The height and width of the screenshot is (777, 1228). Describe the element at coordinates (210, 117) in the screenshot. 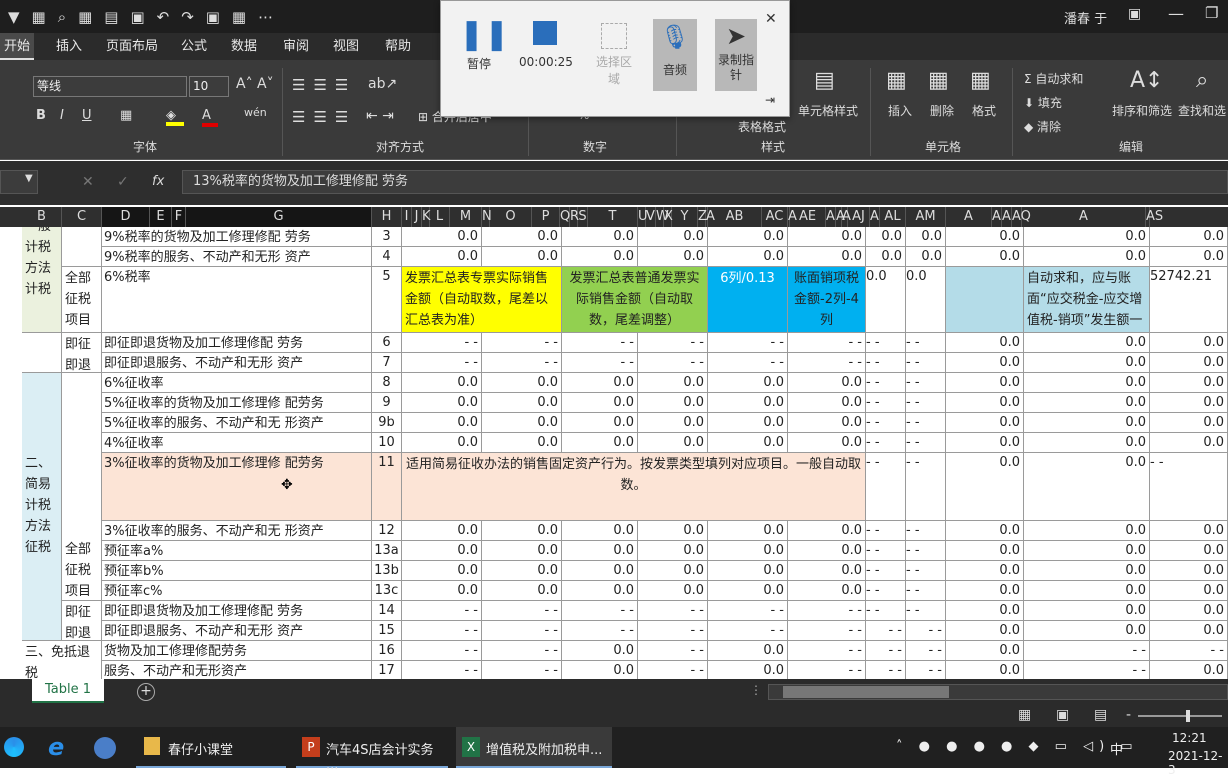

I see `font-color-icon: A` at that location.